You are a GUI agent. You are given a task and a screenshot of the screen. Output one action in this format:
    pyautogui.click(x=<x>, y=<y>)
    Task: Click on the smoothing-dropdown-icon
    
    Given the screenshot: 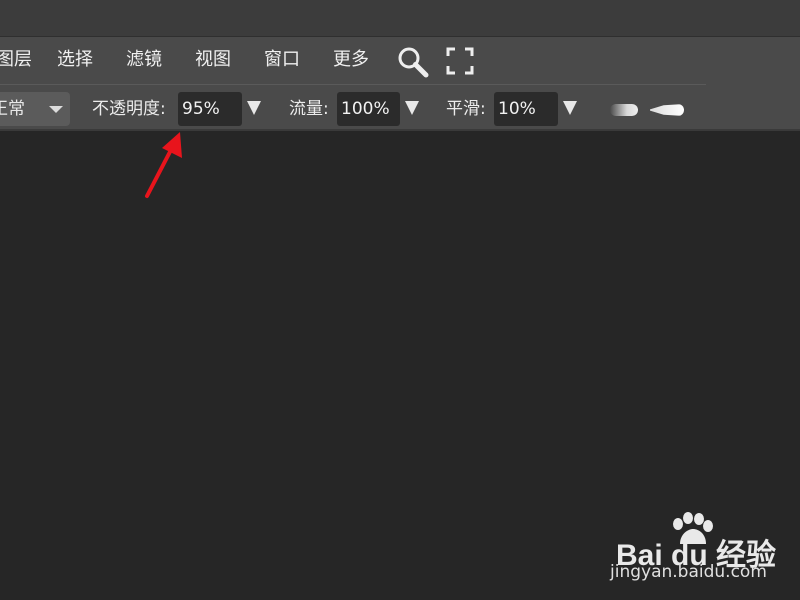 What is the action you would take?
    pyautogui.click(x=570, y=108)
    